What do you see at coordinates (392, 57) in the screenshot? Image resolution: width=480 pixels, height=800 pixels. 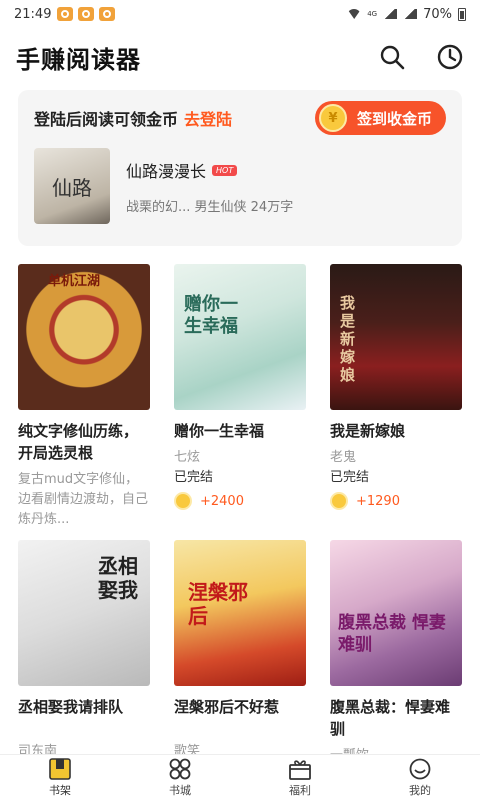 I see `search-icon` at bounding box center [392, 57].